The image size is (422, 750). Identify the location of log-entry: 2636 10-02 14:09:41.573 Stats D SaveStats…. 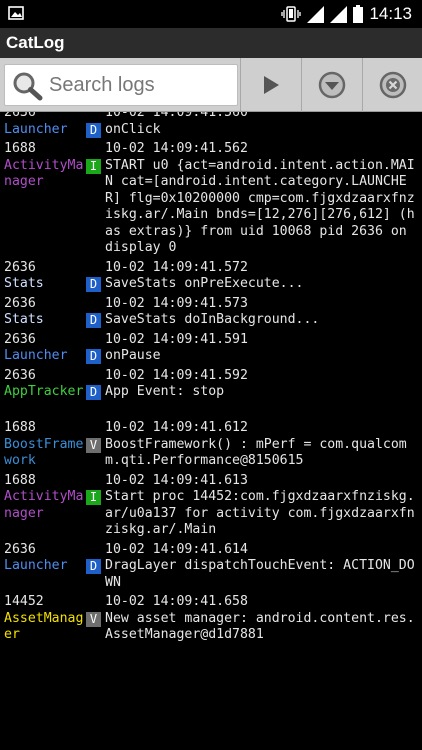
(211, 312).